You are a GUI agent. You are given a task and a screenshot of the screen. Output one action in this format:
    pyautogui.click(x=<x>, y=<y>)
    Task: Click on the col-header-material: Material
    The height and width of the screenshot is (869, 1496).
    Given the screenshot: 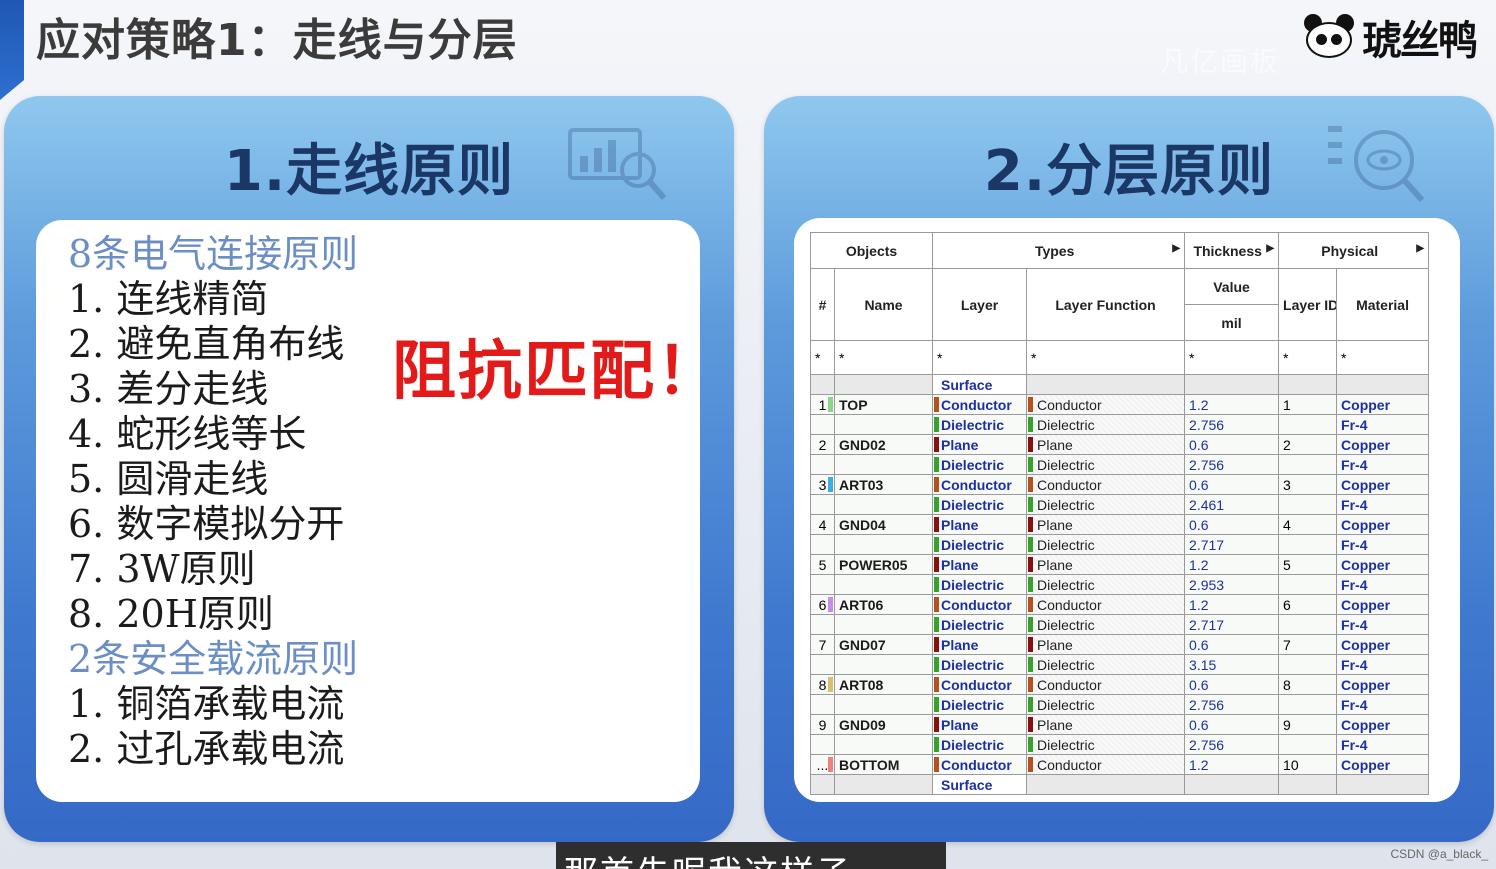 What is the action you would take?
    pyautogui.click(x=1383, y=304)
    